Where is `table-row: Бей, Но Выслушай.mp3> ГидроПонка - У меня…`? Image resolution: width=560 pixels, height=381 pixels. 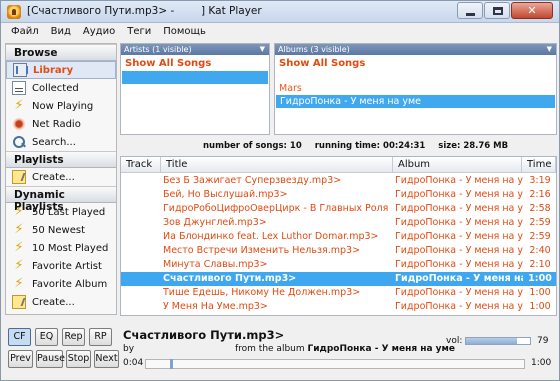 table-row: Бей, Но Выслушай.mp3> ГидроПонка - У меня… is located at coordinates (338, 195).